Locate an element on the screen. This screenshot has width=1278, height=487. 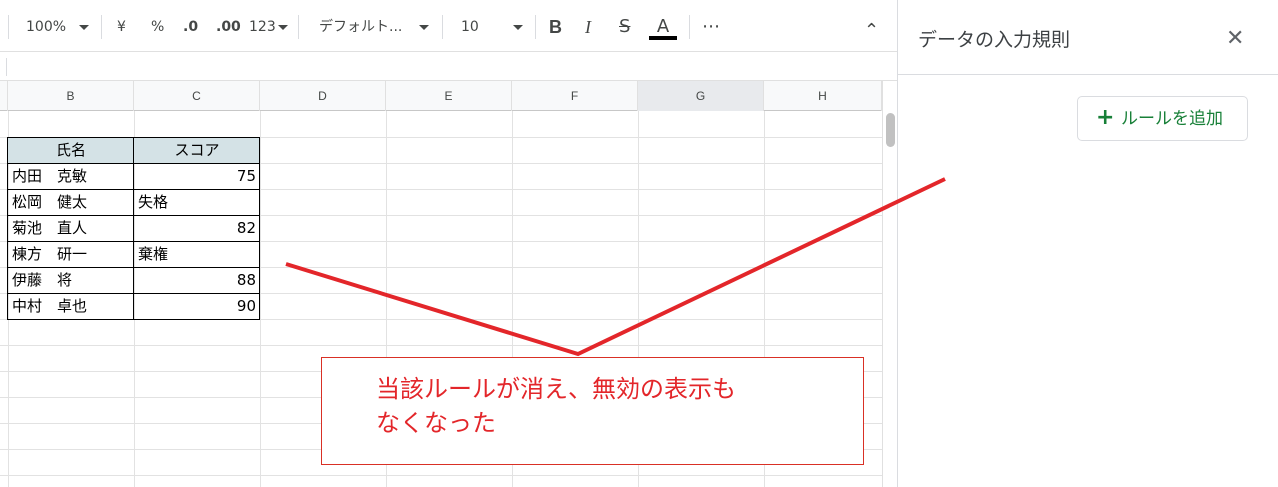
strikethrough-button: S is located at coordinates (624, 27).